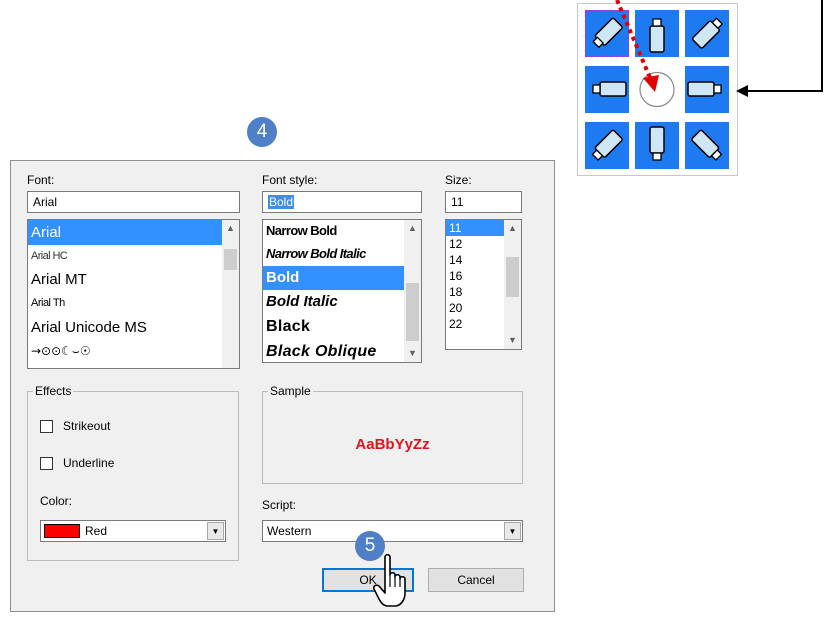 The image size is (827, 619). I want to click on size-scrollbar: ▲ ▼, so click(512, 284).